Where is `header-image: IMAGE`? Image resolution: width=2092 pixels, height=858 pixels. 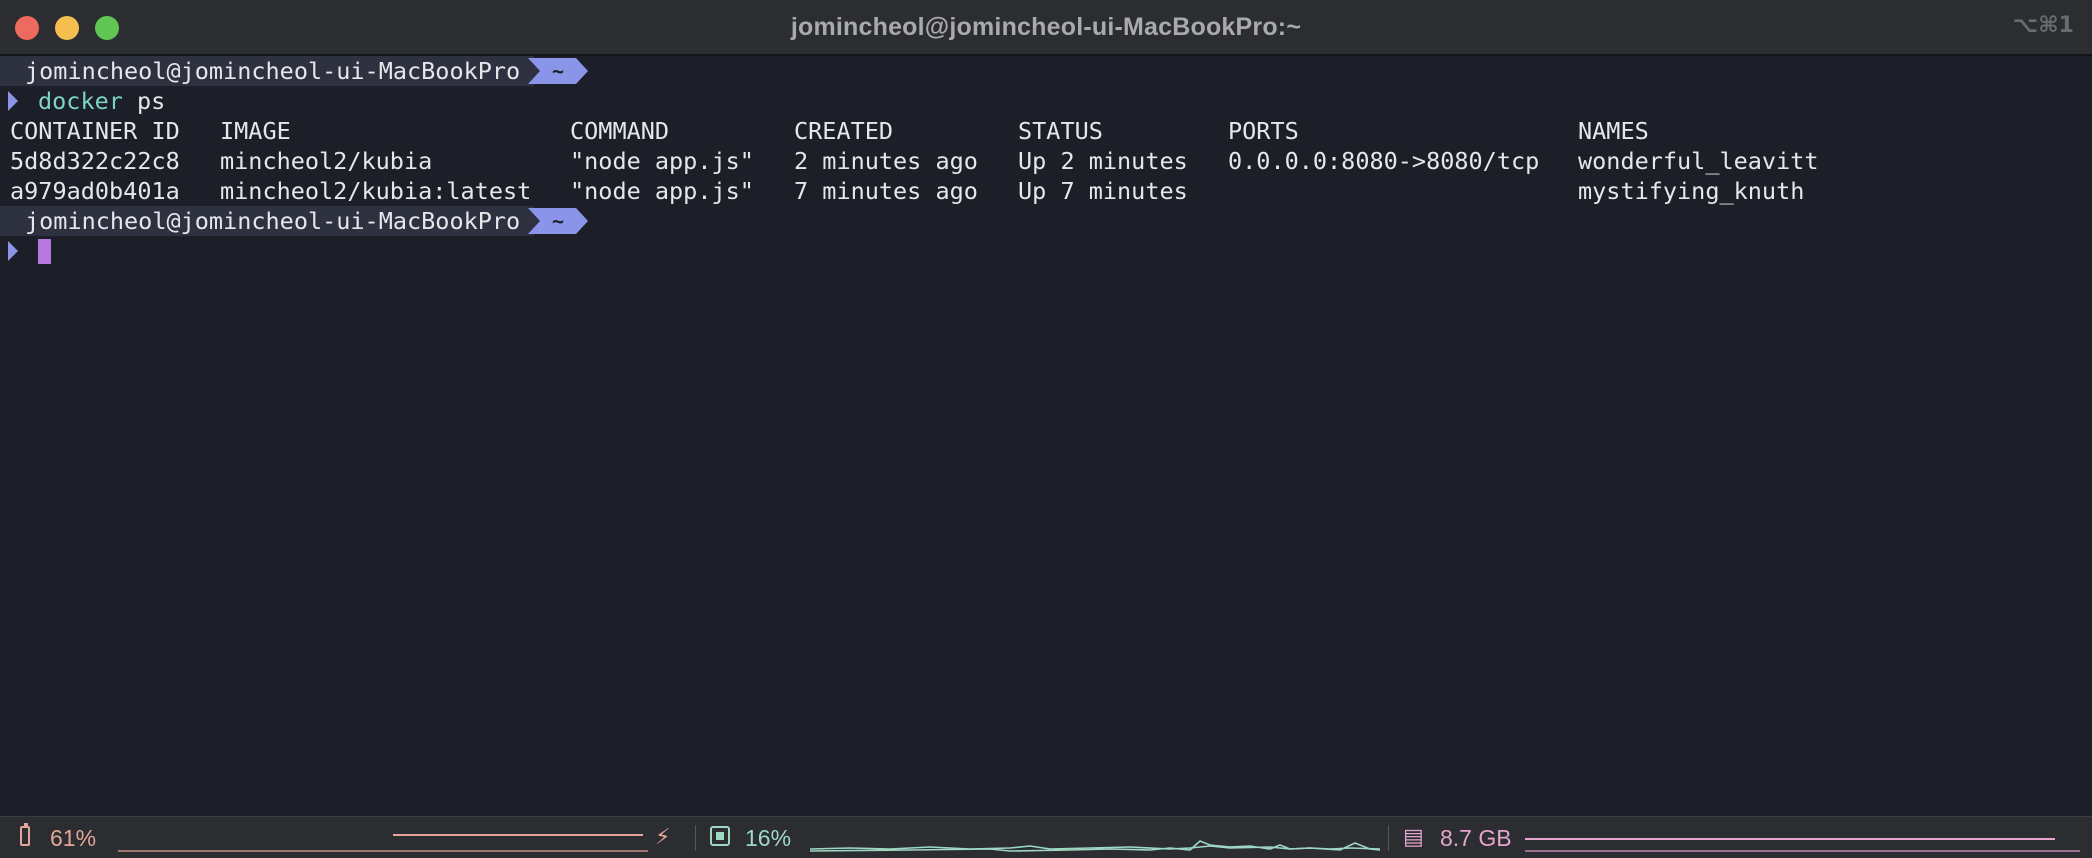 header-image: IMAGE is located at coordinates (255, 131).